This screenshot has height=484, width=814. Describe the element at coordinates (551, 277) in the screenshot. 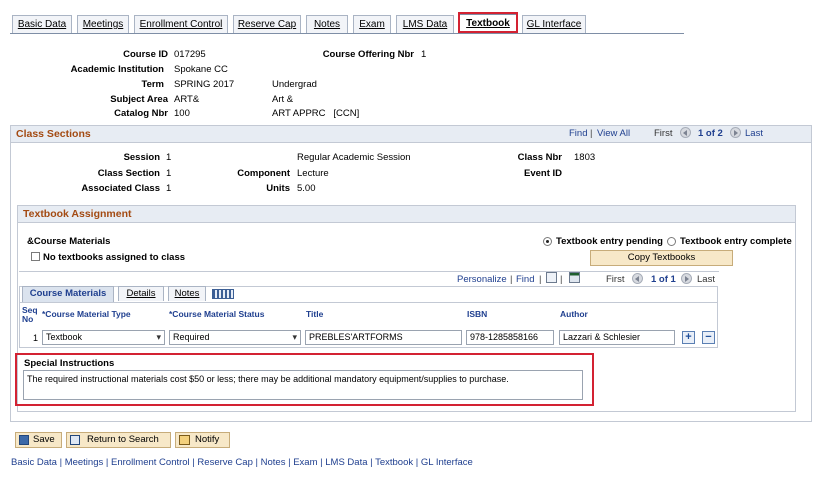

I see `view-all-grid-icon` at that location.